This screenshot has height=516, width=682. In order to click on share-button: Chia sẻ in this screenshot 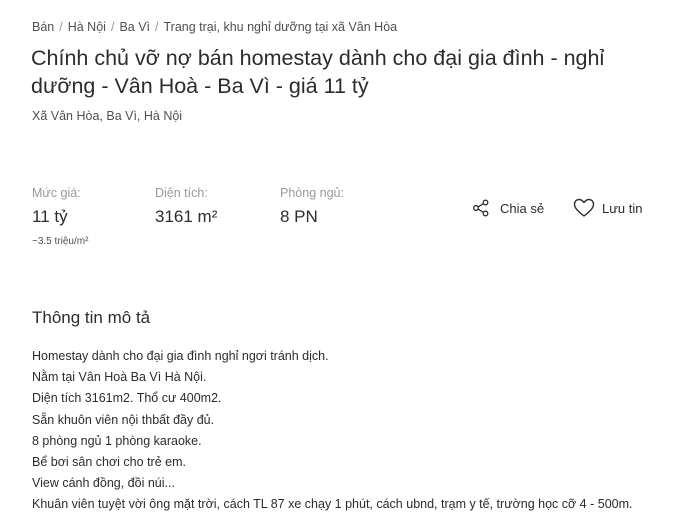, I will do `click(507, 208)`.